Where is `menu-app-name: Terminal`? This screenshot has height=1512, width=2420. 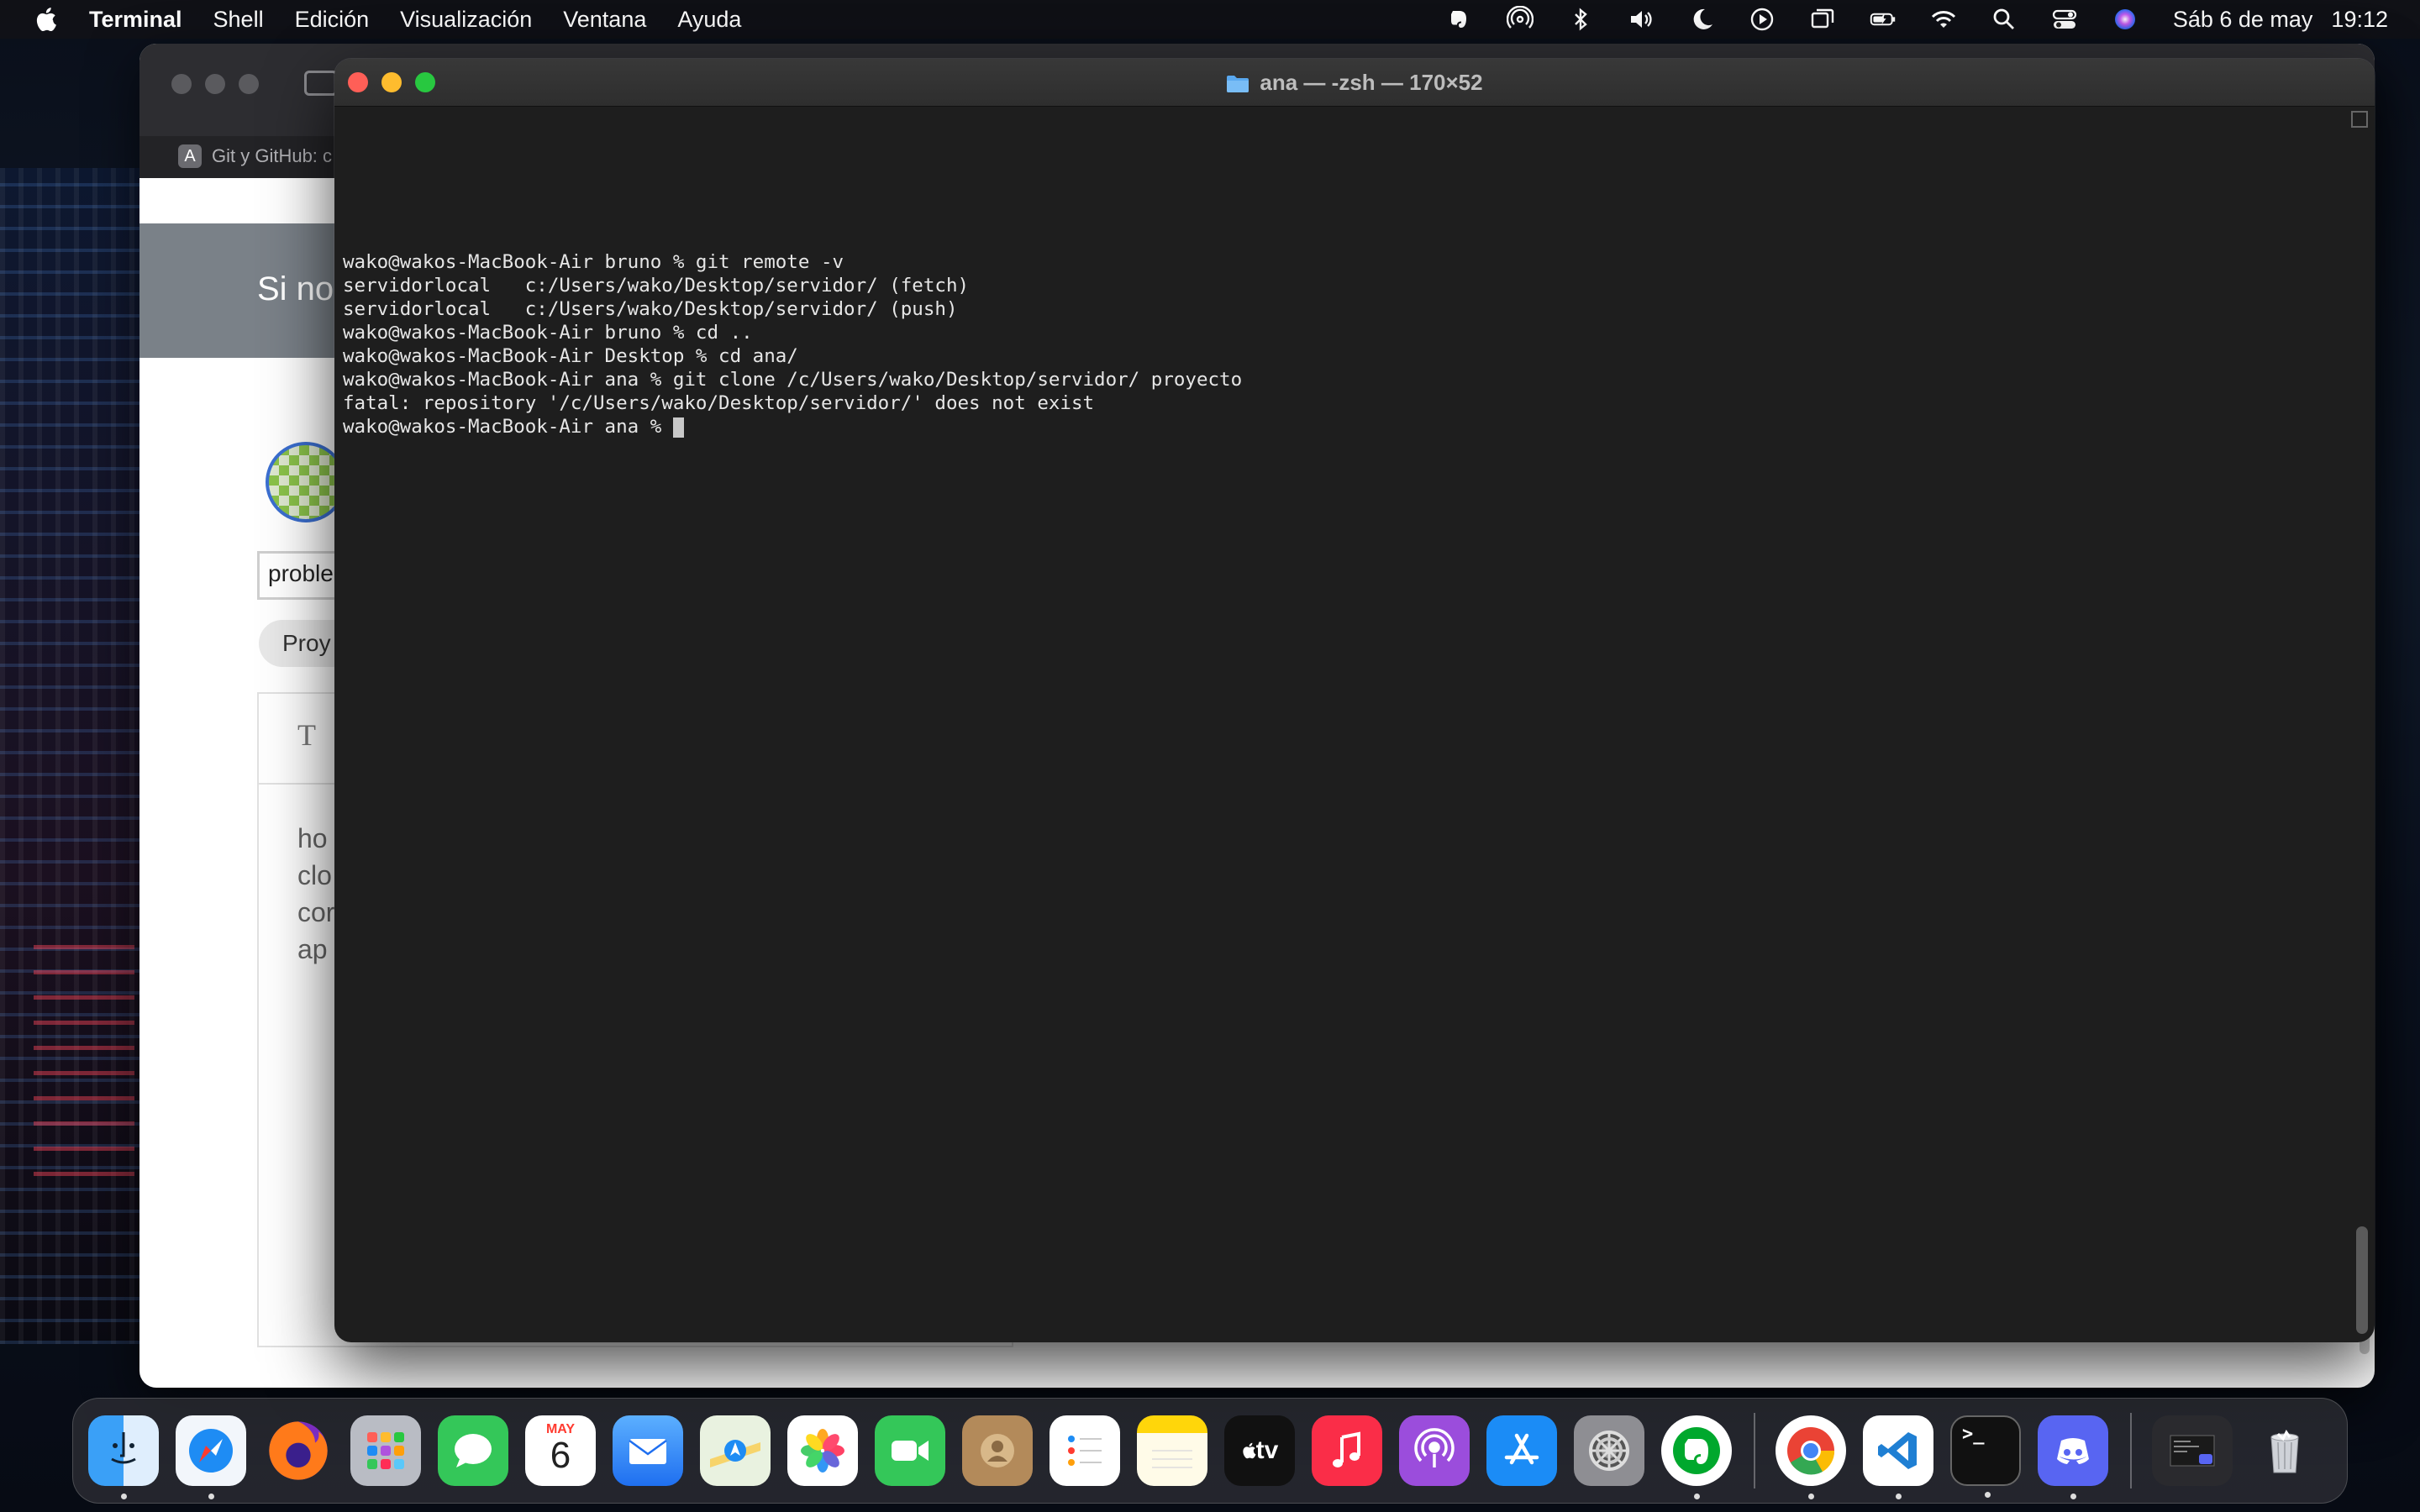 menu-app-name: Terminal is located at coordinates (135, 20).